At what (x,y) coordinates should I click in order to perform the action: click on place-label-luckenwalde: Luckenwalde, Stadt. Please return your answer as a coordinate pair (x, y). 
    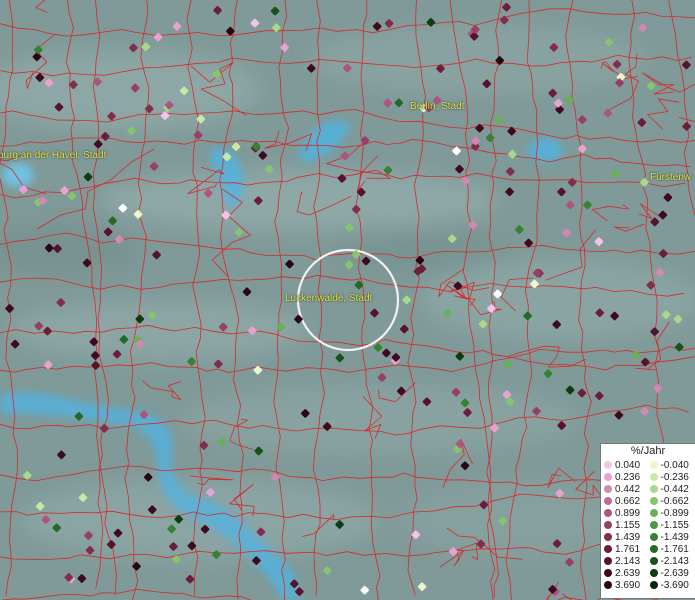
    Looking at the image, I should click on (329, 298).